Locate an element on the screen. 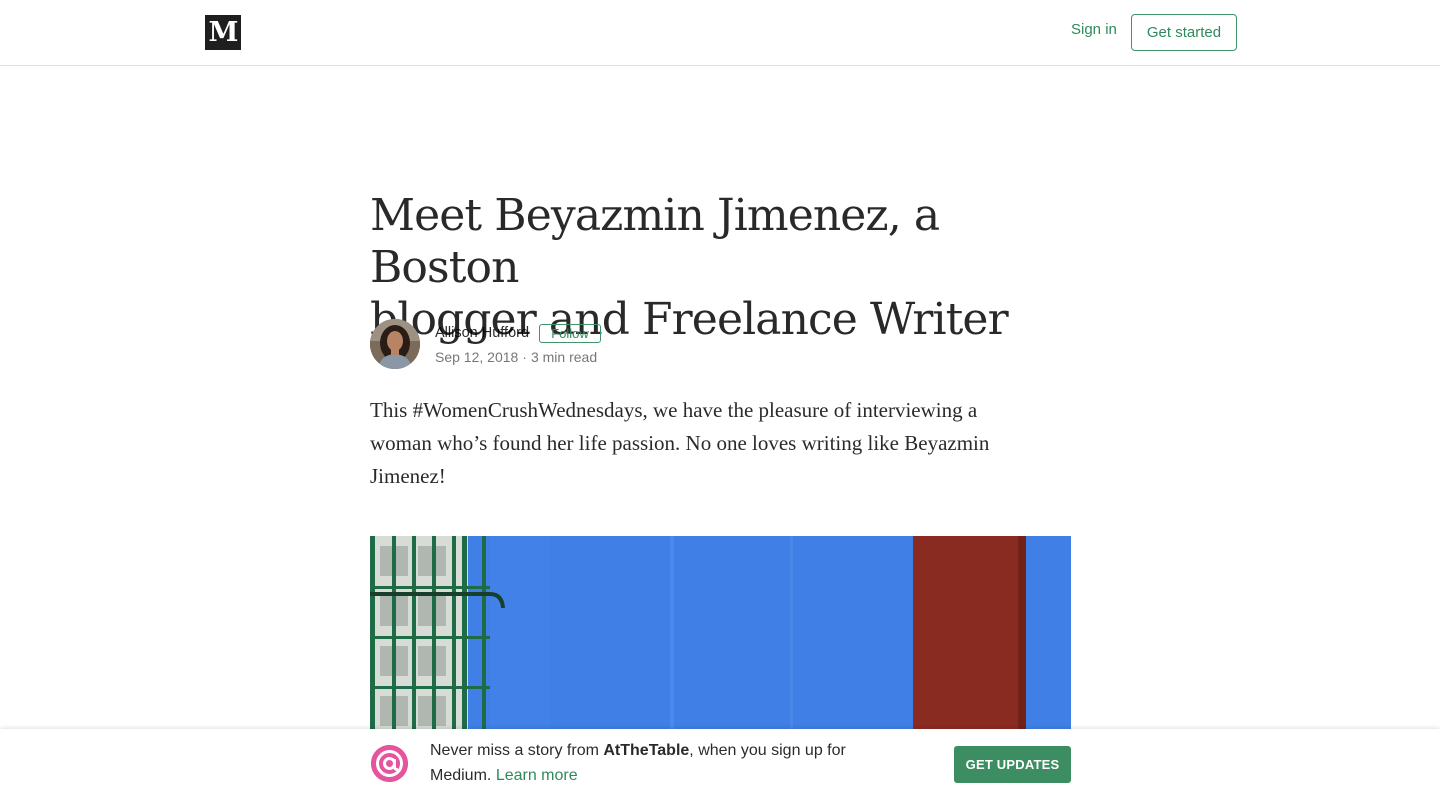 The image size is (1440, 798). banner-text-prefix: Never miss a story from is located at coordinates (517, 750).